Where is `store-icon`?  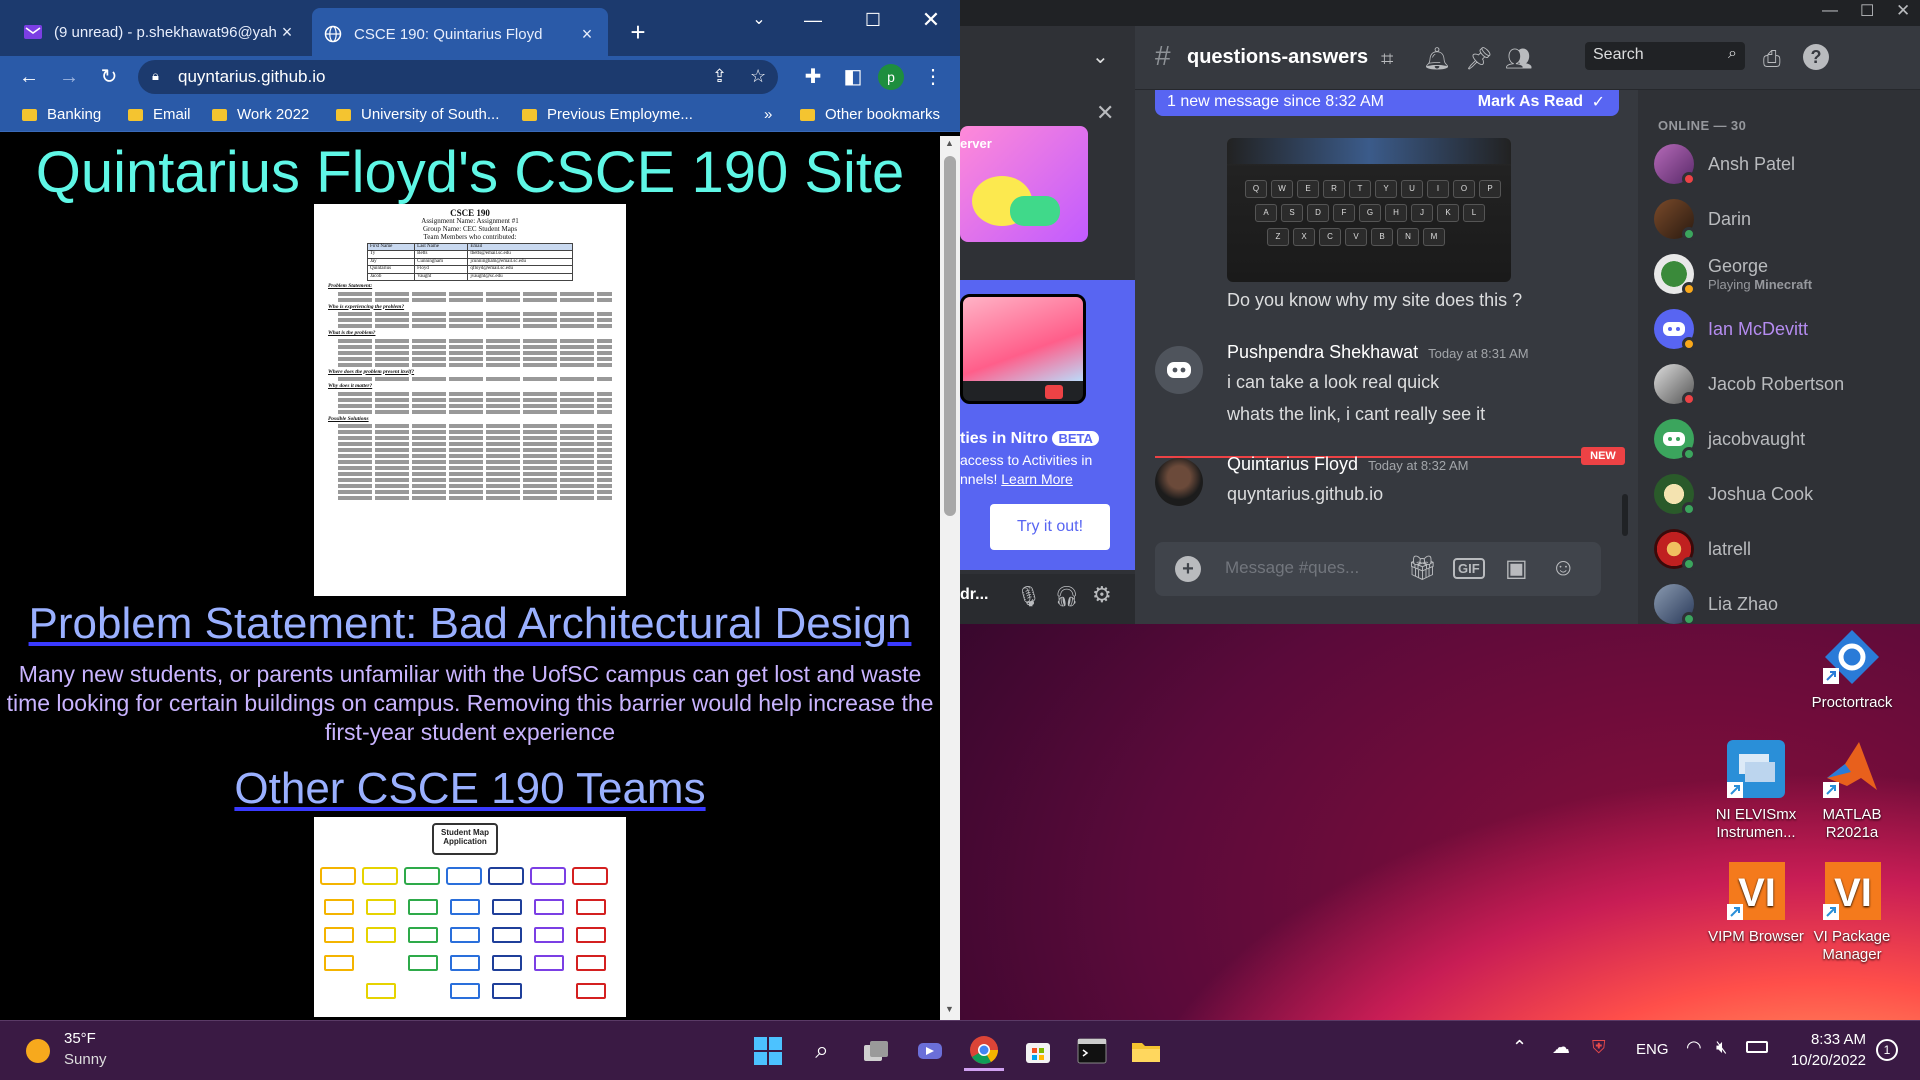
store-icon is located at coordinates (1038, 1051).